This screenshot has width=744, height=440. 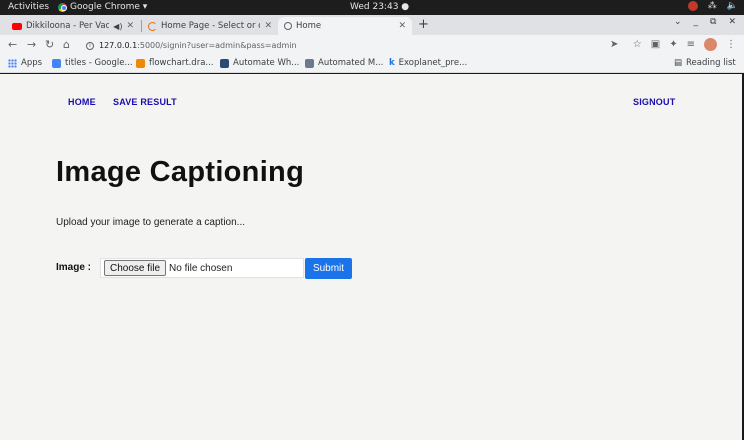 I want to click on url-host: 127.0.0.1, so click(x=118, y=45).